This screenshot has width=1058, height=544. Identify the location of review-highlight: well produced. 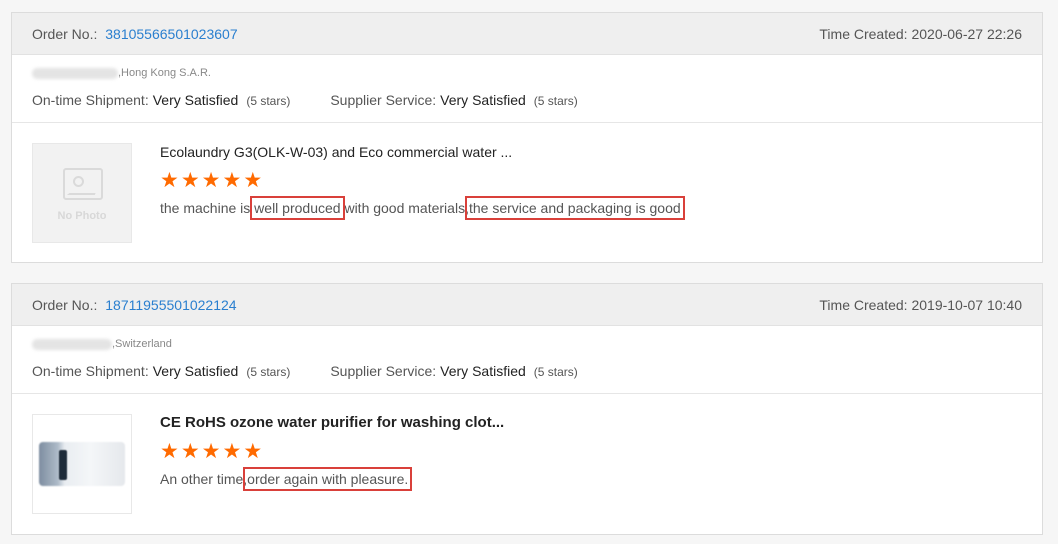
(297, 208).